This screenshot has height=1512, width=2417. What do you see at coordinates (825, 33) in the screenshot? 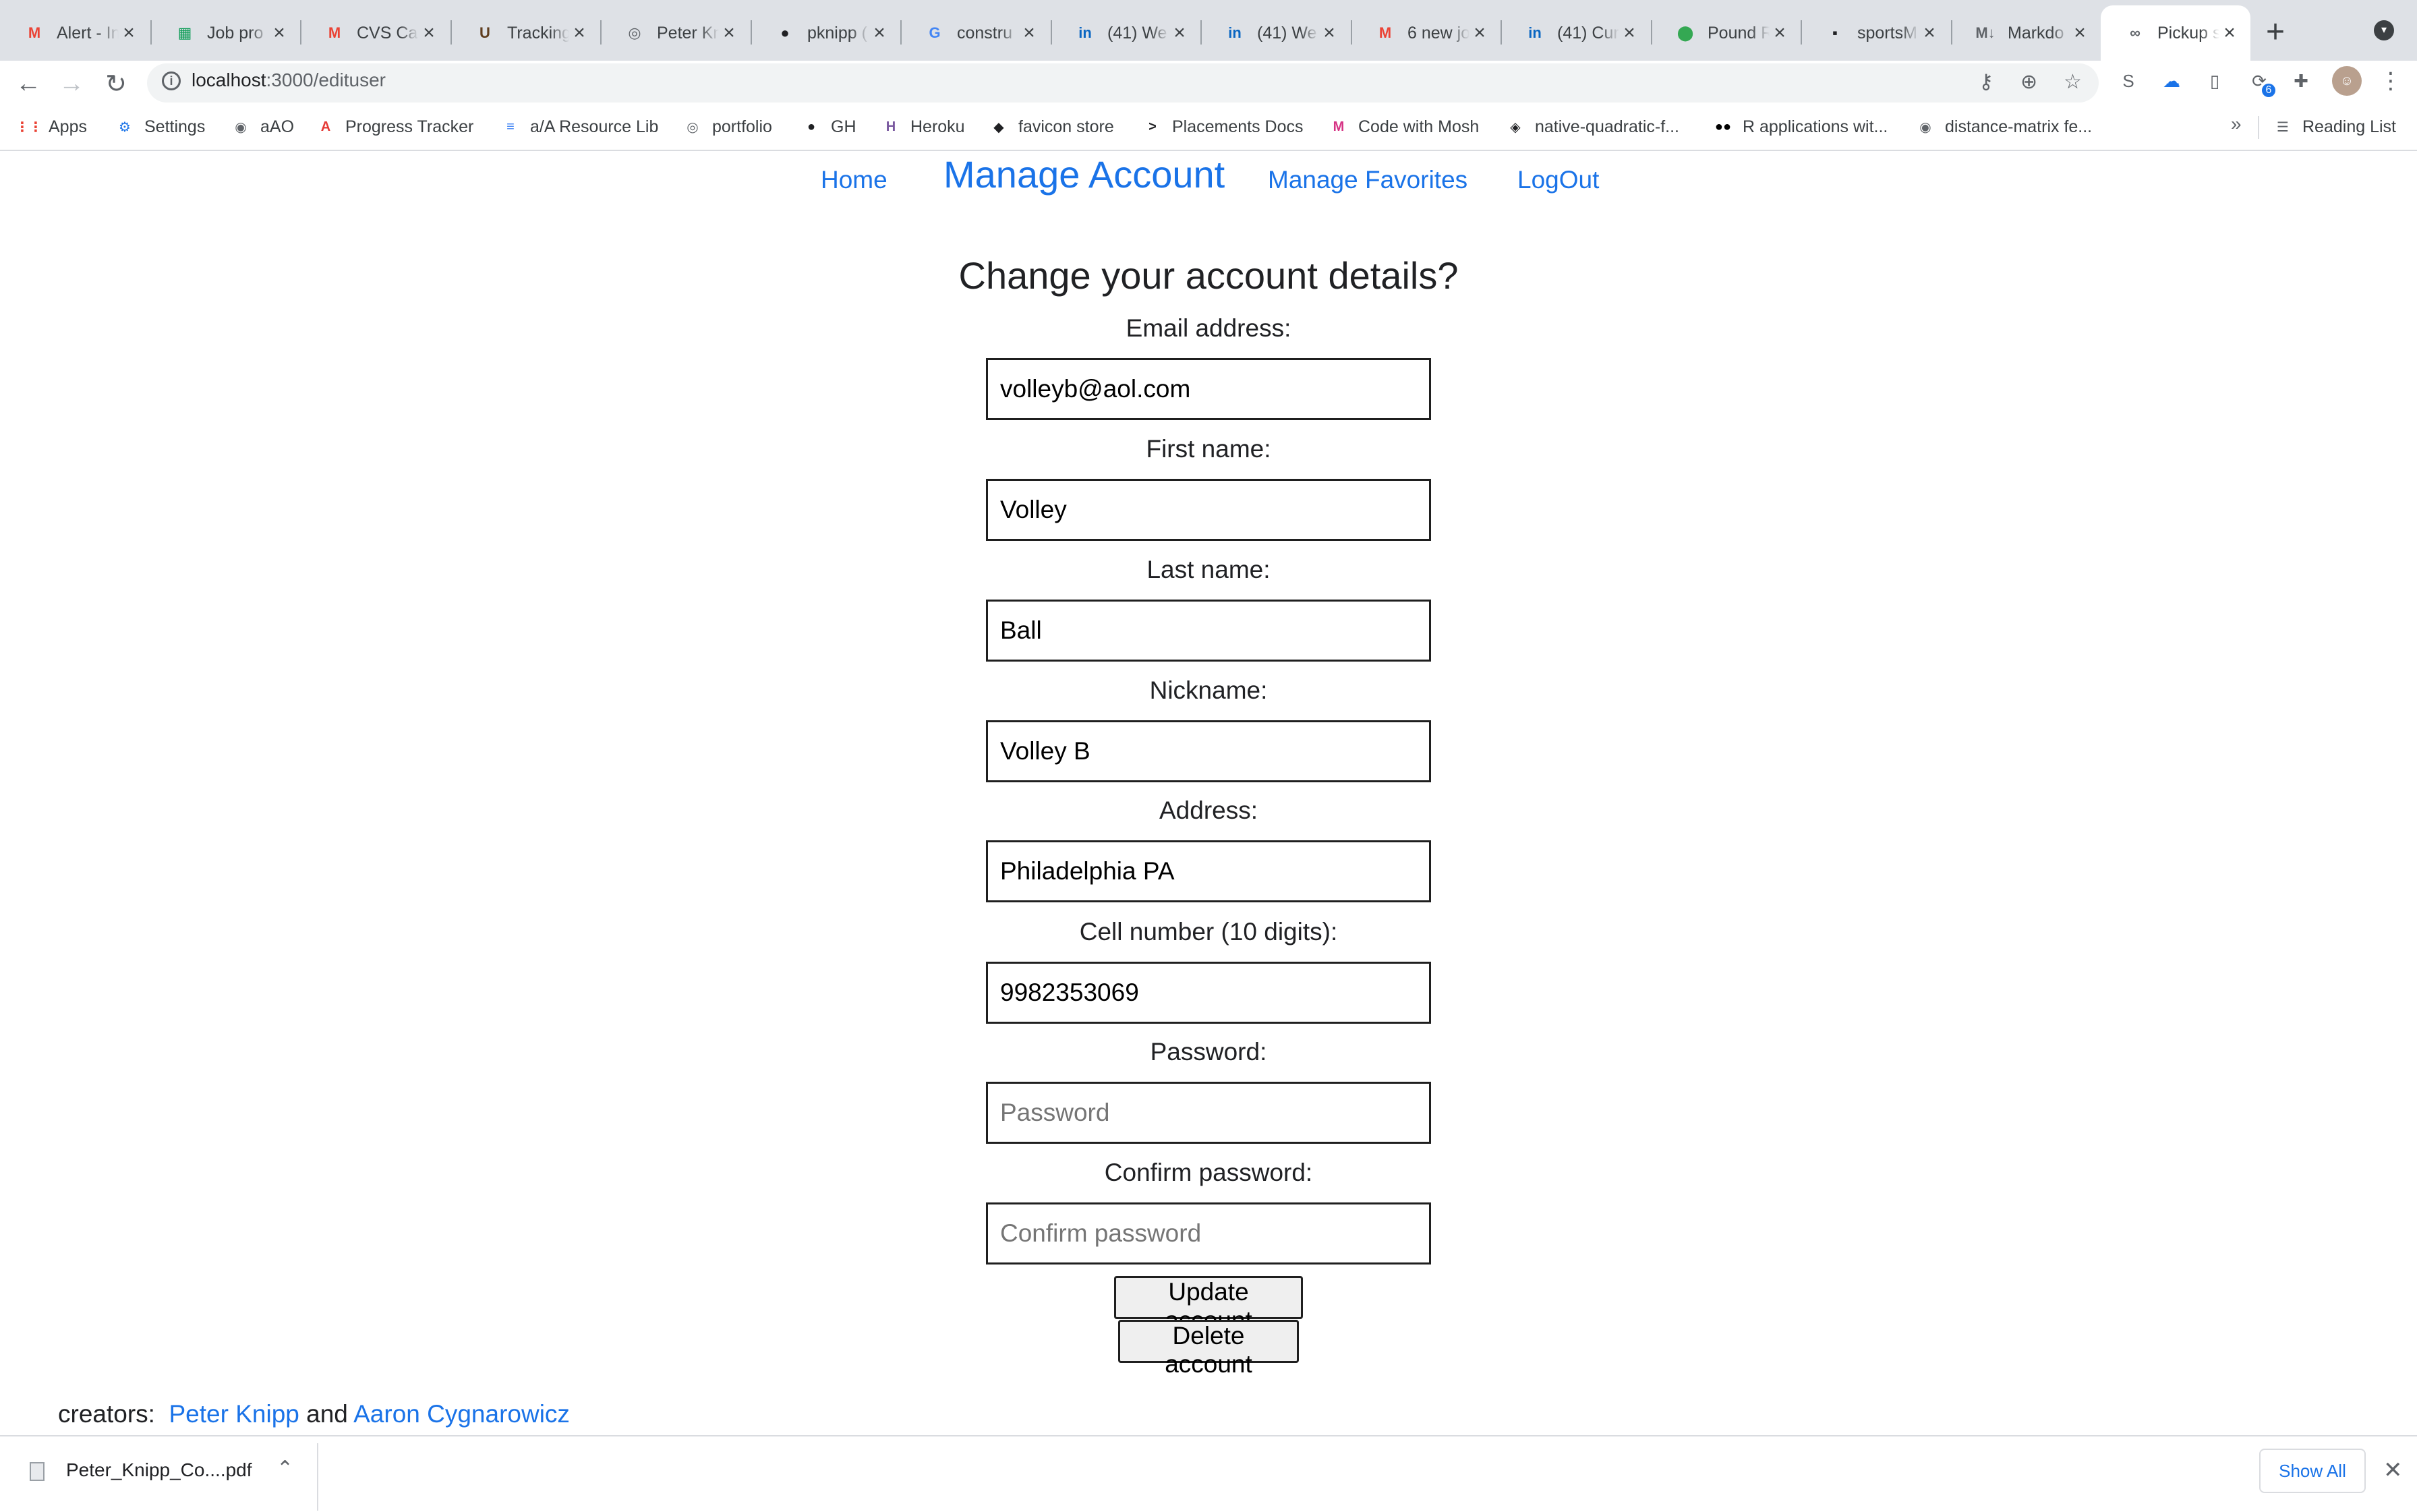
I see `browser-tab: ● pknipp (×` at bounding box center [825, 33].